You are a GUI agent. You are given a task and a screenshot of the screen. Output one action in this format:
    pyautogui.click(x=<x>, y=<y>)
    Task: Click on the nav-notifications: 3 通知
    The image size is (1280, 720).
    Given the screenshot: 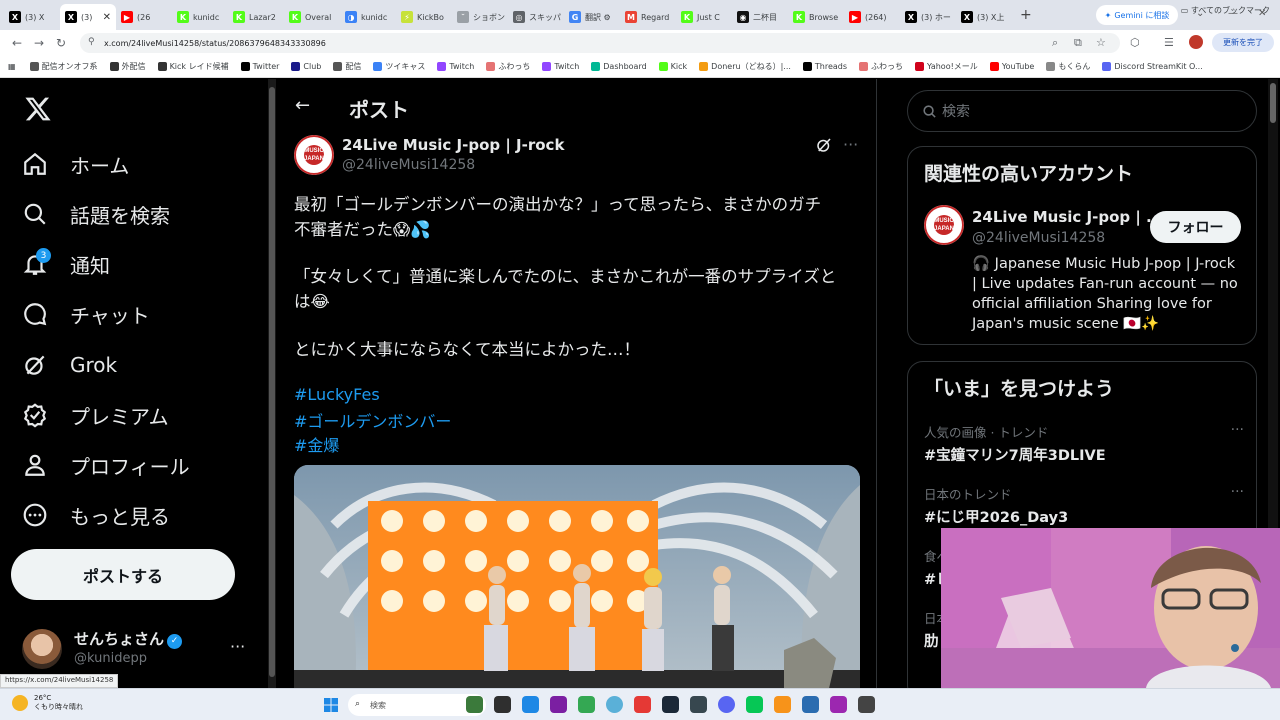 What is the action you would take?
    pyautogui.click(x=66, y=264)
    